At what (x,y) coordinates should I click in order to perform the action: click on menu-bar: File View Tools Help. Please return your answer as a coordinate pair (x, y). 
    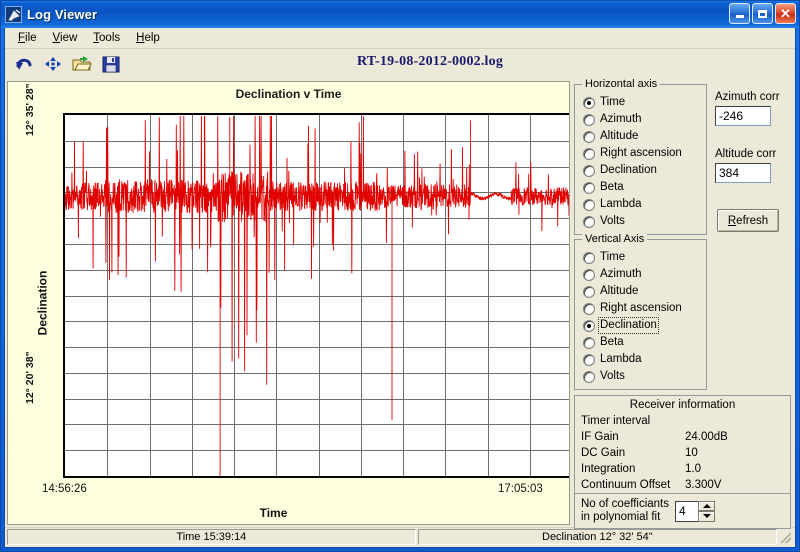
    Looking at the image, I should click on (400, 38).